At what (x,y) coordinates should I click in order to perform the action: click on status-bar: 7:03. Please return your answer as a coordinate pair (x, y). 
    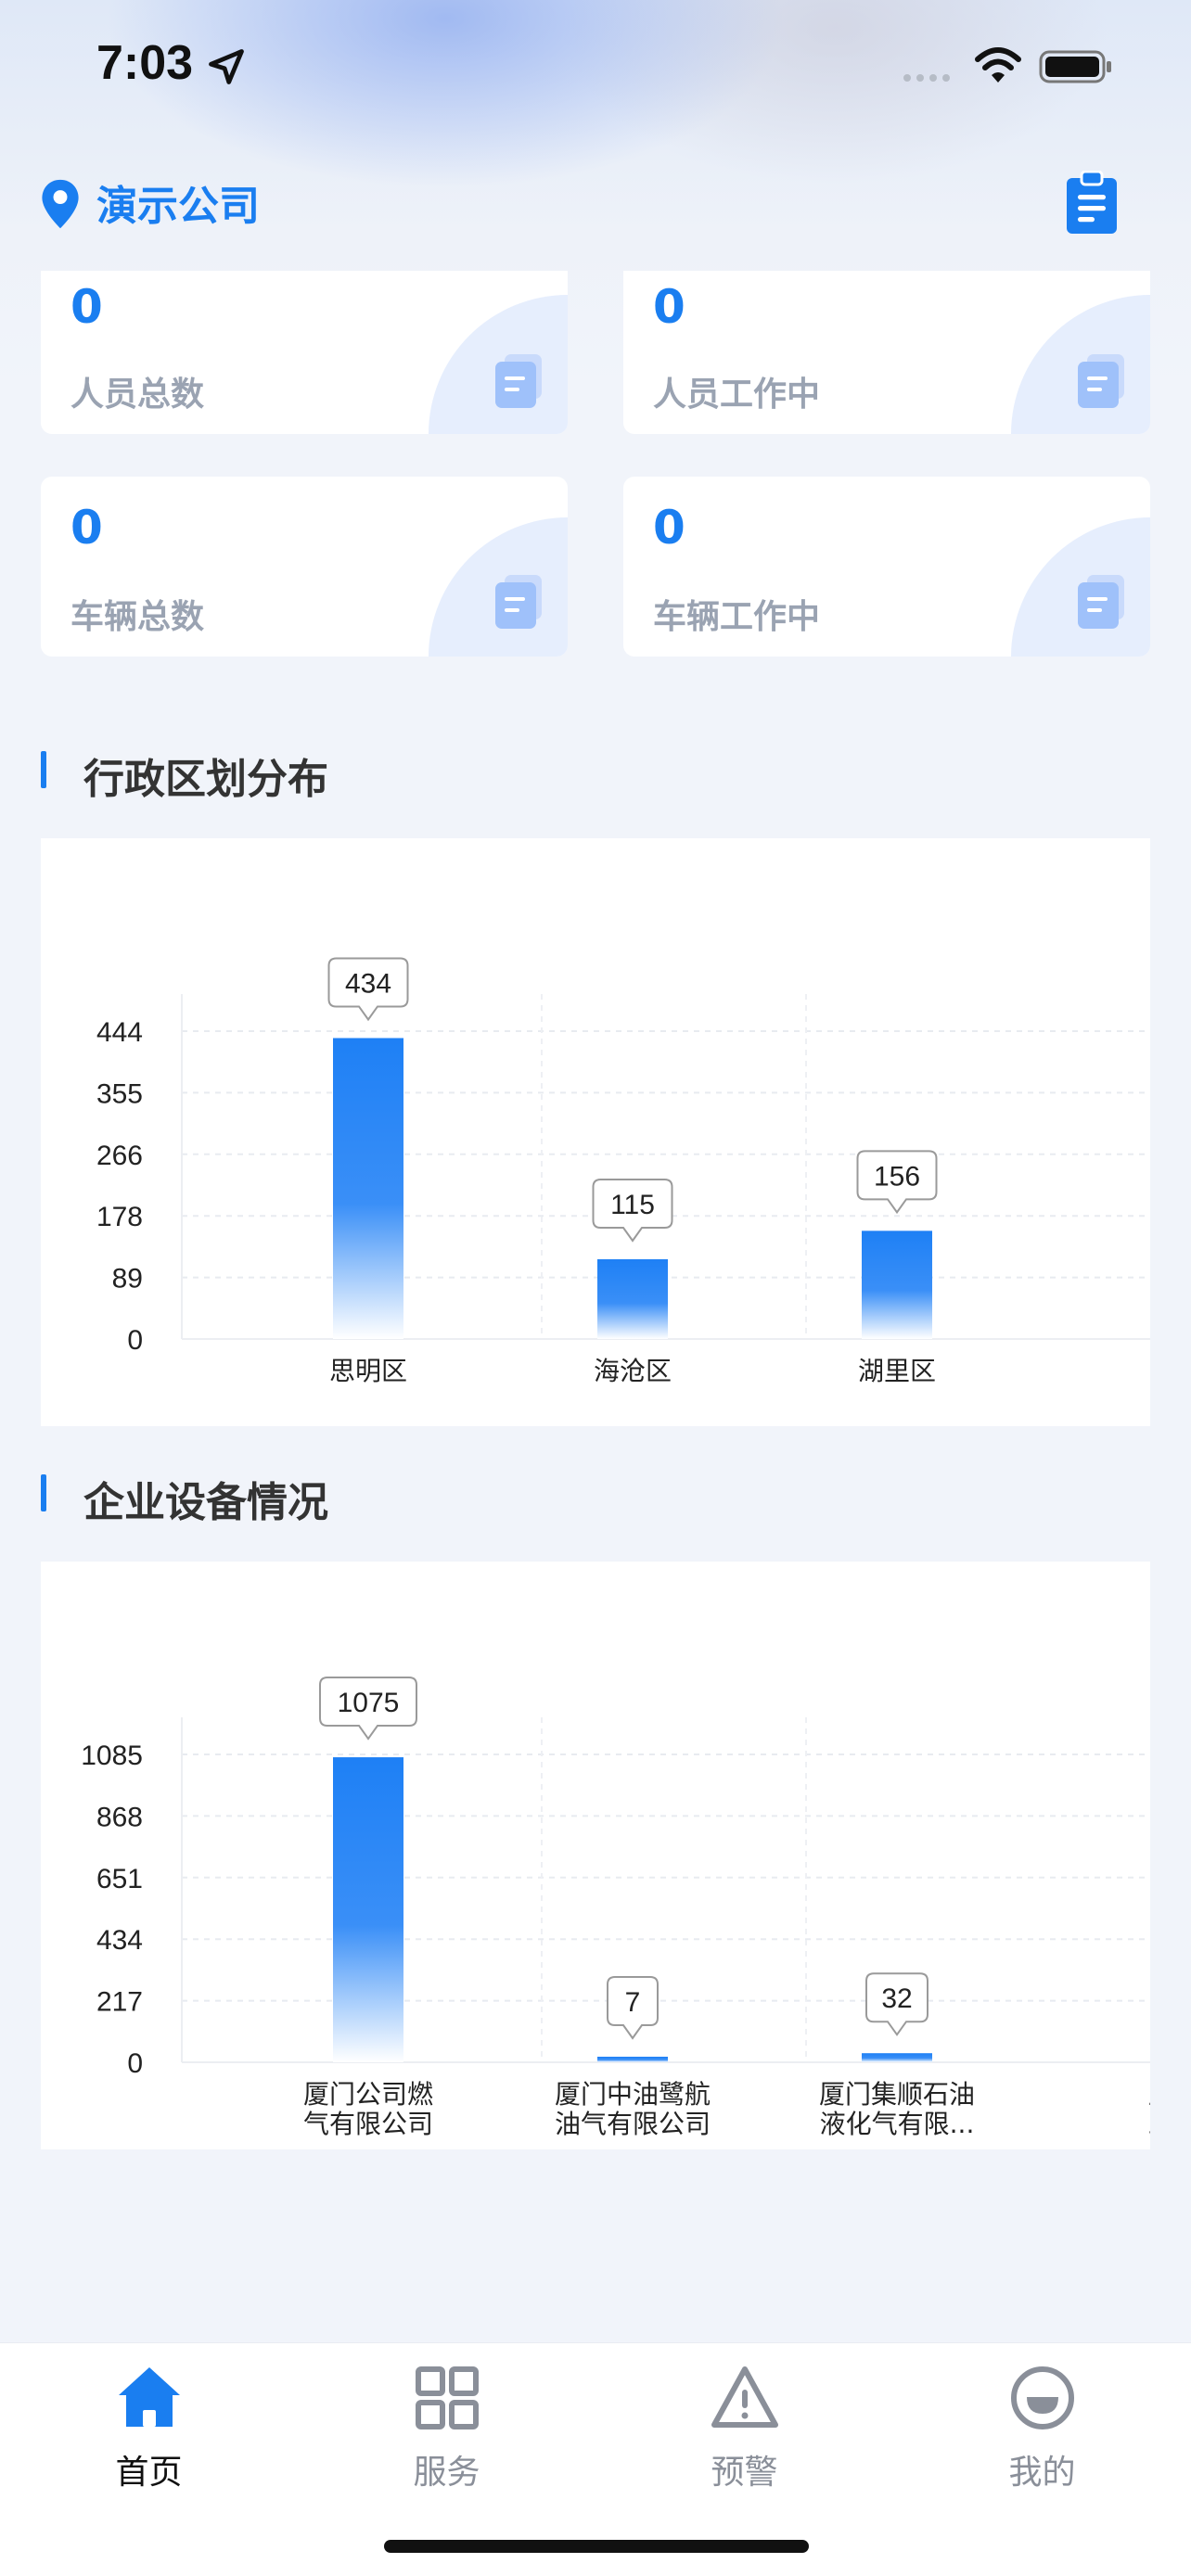
    Looking at the image, I should click on (595, 69).